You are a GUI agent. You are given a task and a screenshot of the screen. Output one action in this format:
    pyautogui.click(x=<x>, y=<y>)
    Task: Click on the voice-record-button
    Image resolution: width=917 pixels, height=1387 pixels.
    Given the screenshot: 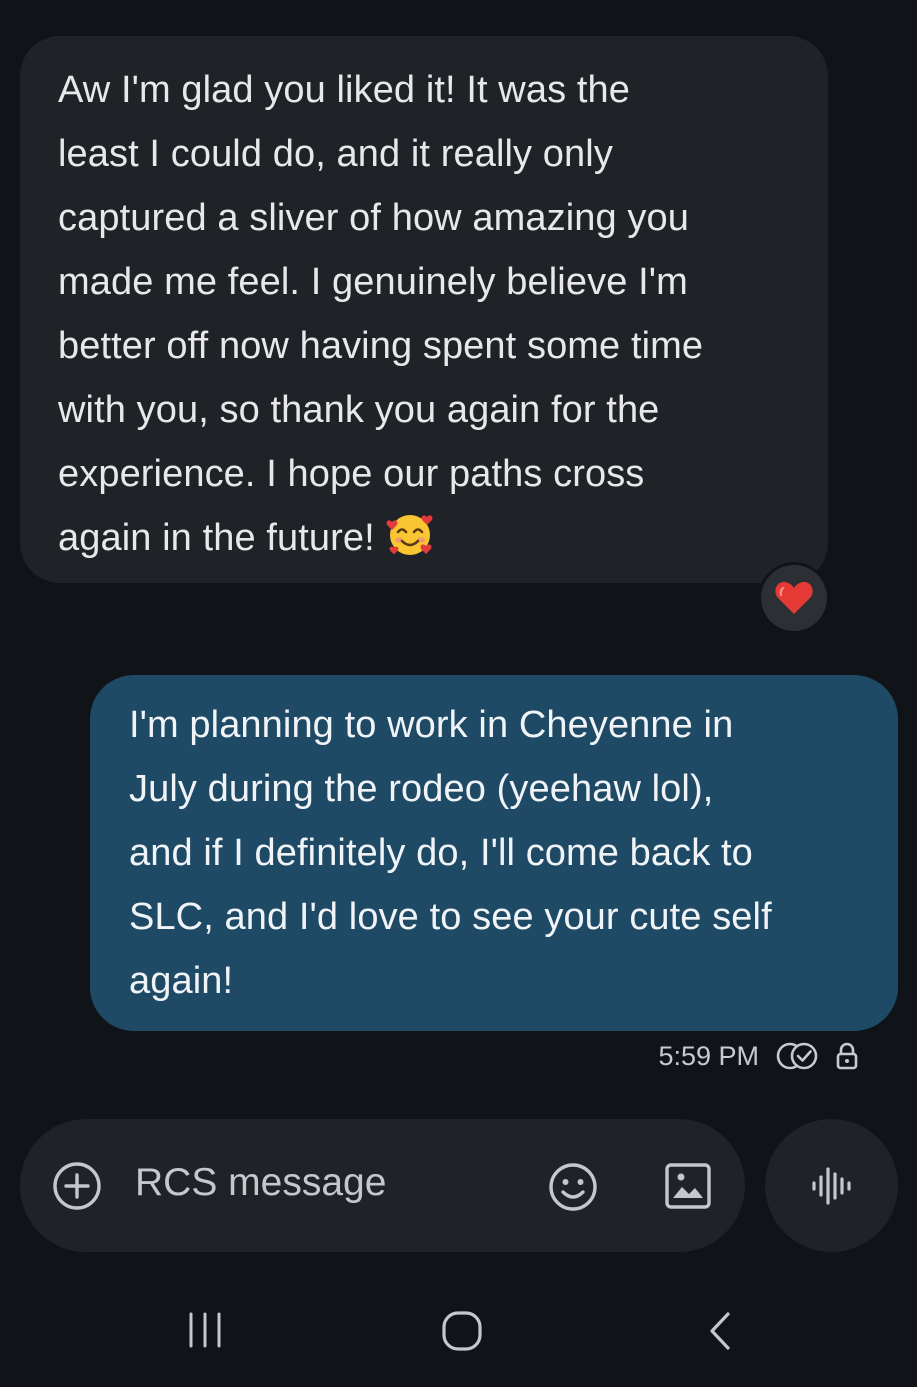 What is the action you would take?
    pyautogui.click(x=831, y=1185)
    